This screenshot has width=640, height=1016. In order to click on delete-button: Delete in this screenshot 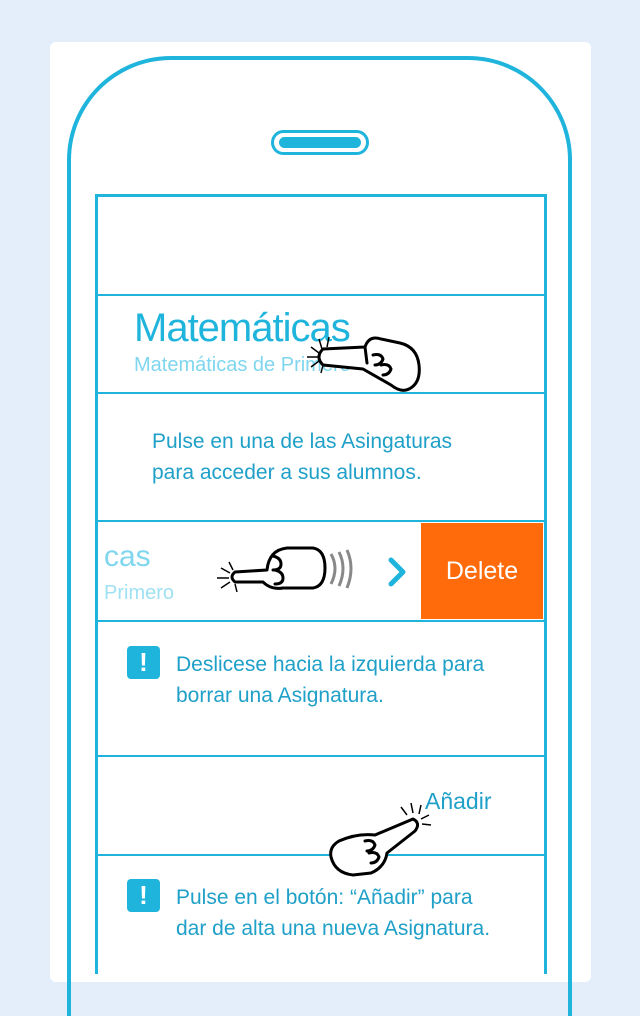, I will do `click(482, 571)`.